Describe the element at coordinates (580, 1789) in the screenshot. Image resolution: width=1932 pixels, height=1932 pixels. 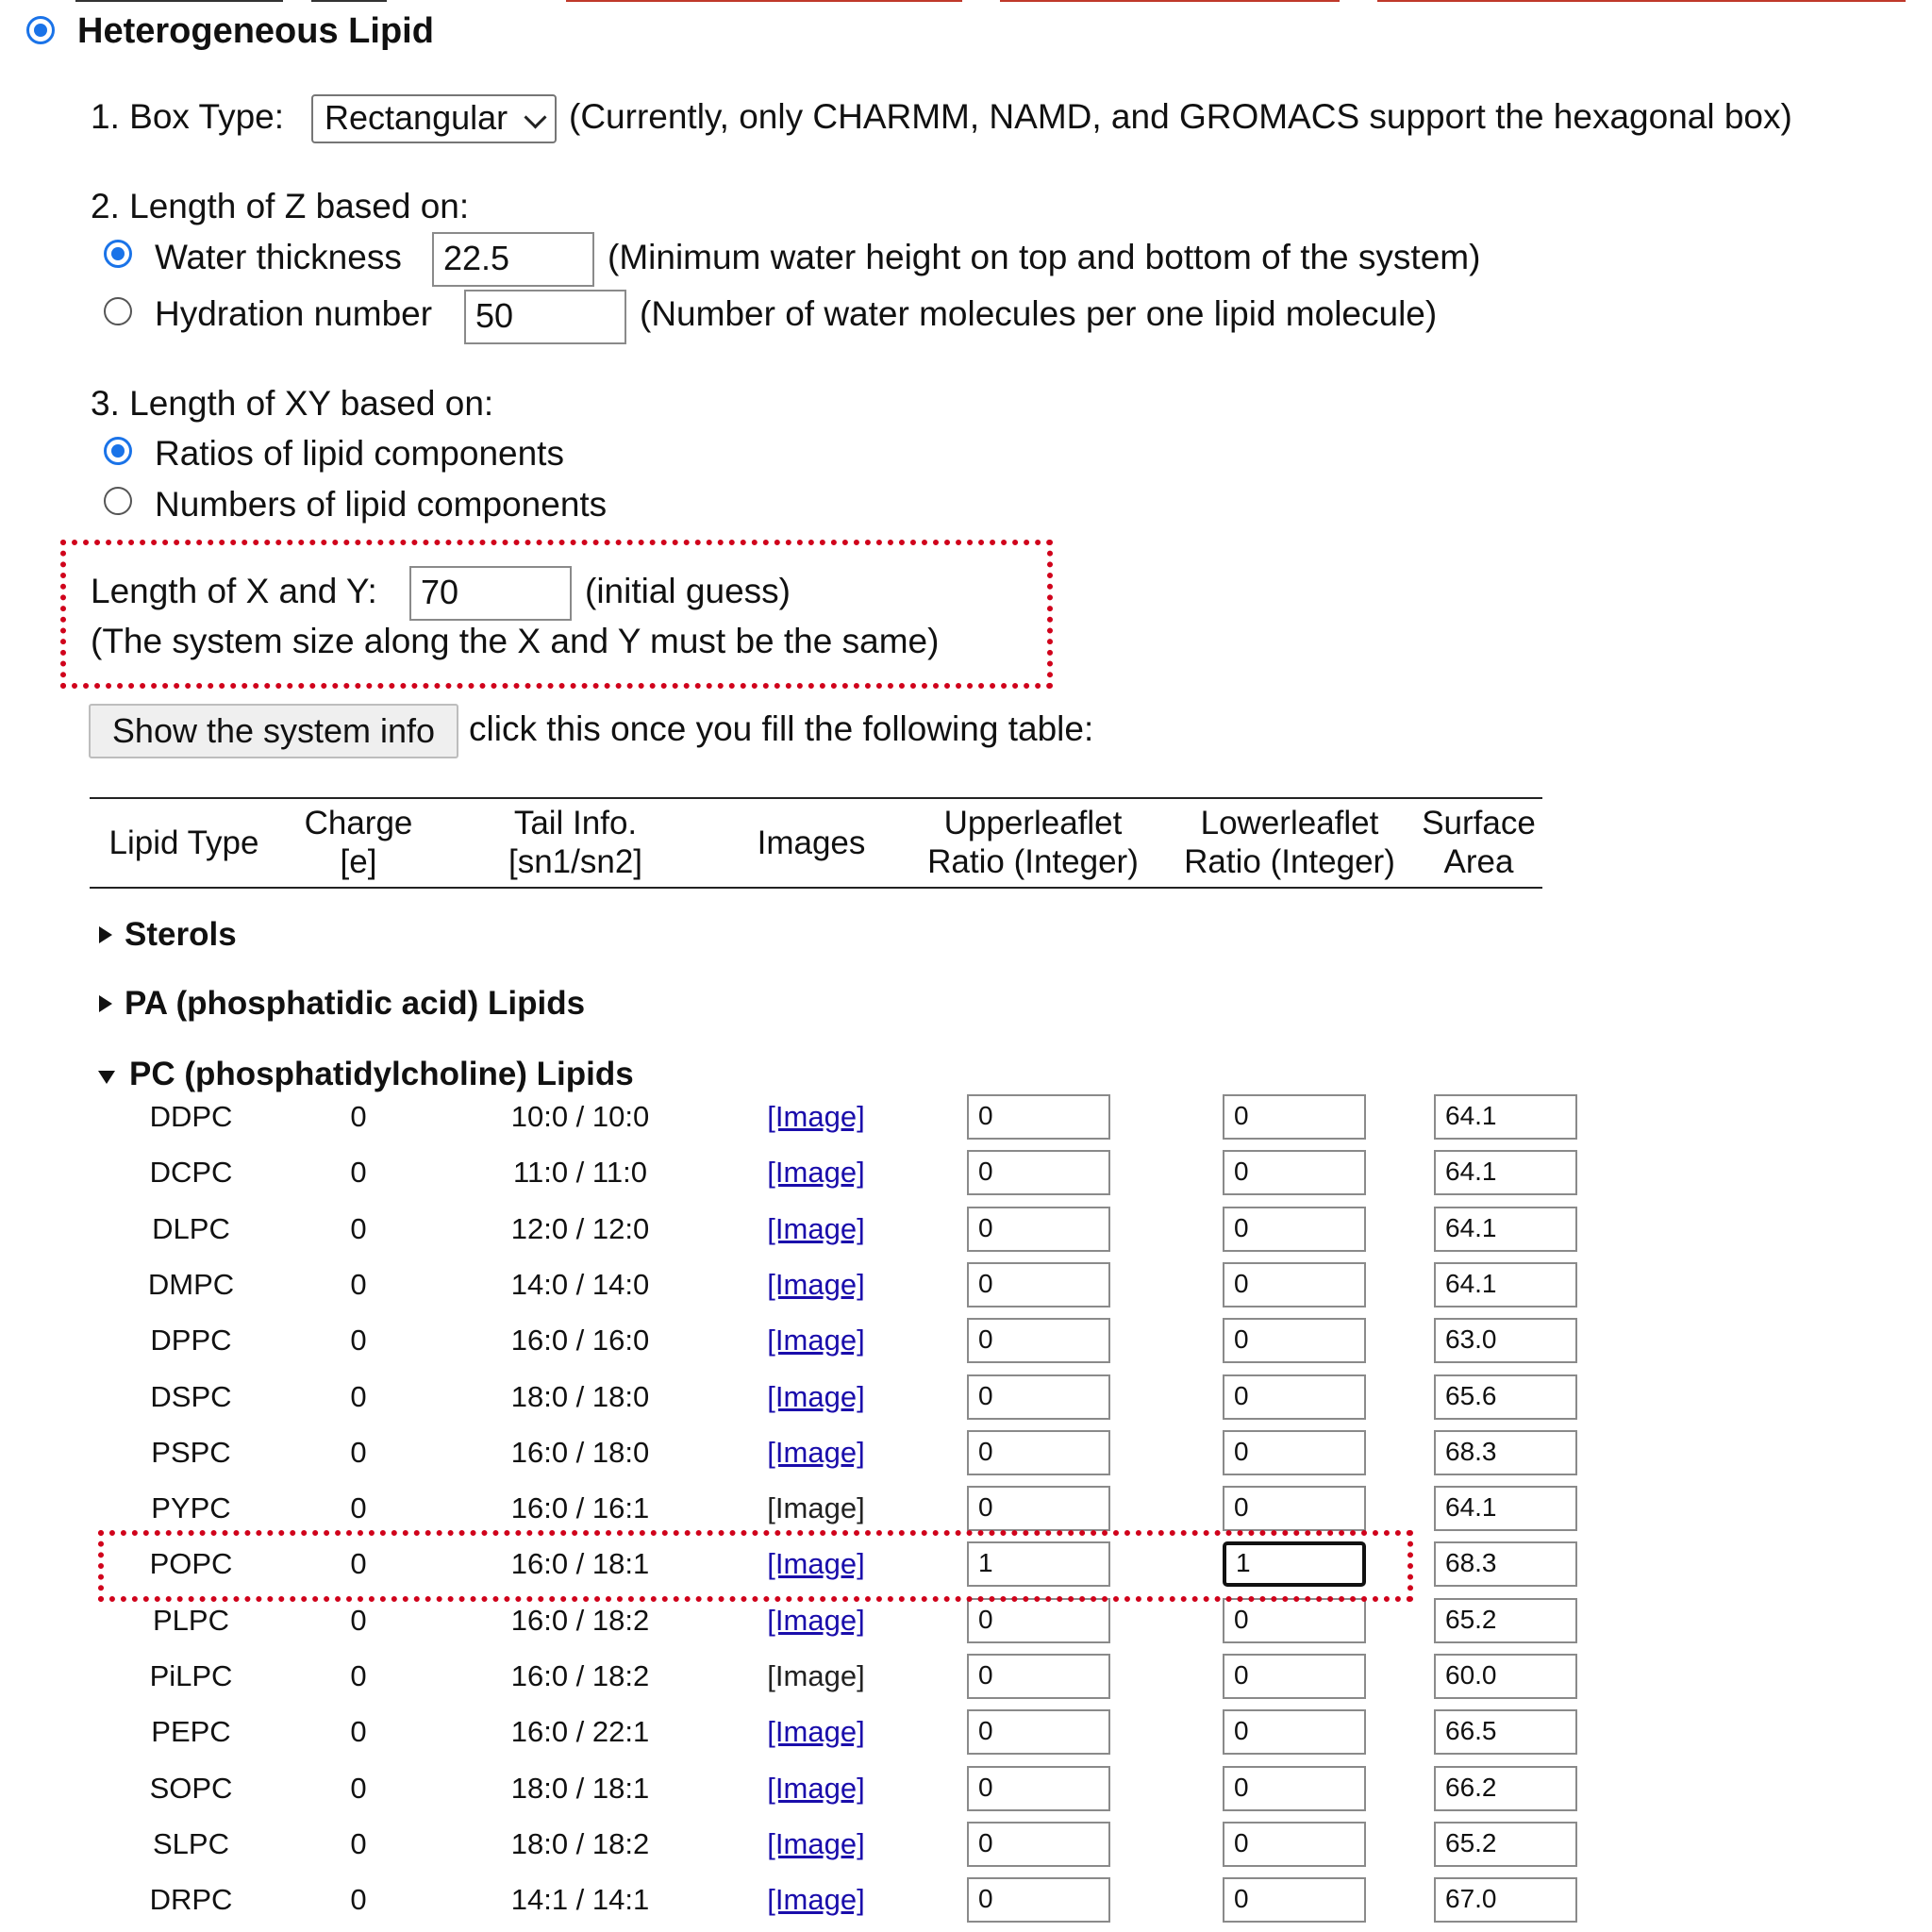
I see `row-tail-info: 18:0 / 18:1` at that location.